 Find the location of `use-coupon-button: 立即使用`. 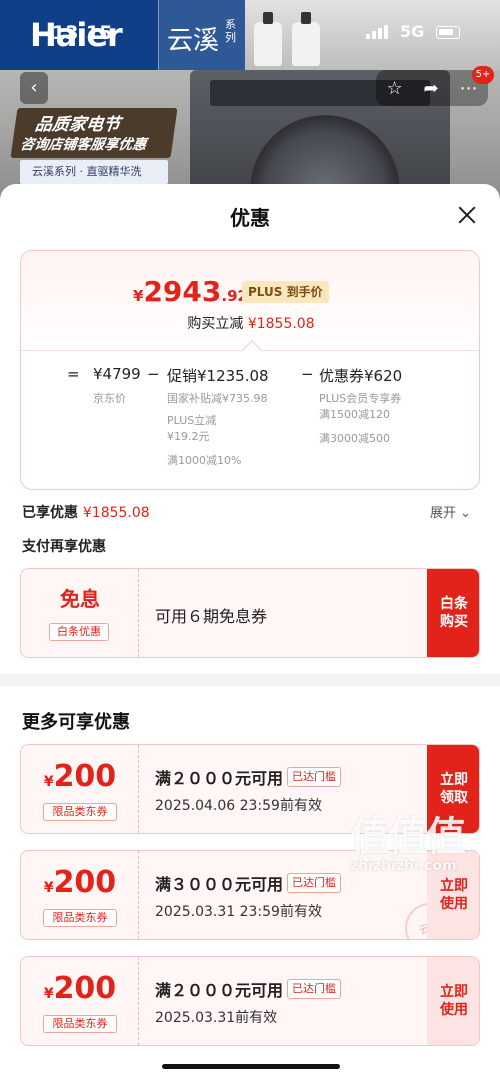

use-coupon-button: 立即使用 is located at coordinates (453, 1001).